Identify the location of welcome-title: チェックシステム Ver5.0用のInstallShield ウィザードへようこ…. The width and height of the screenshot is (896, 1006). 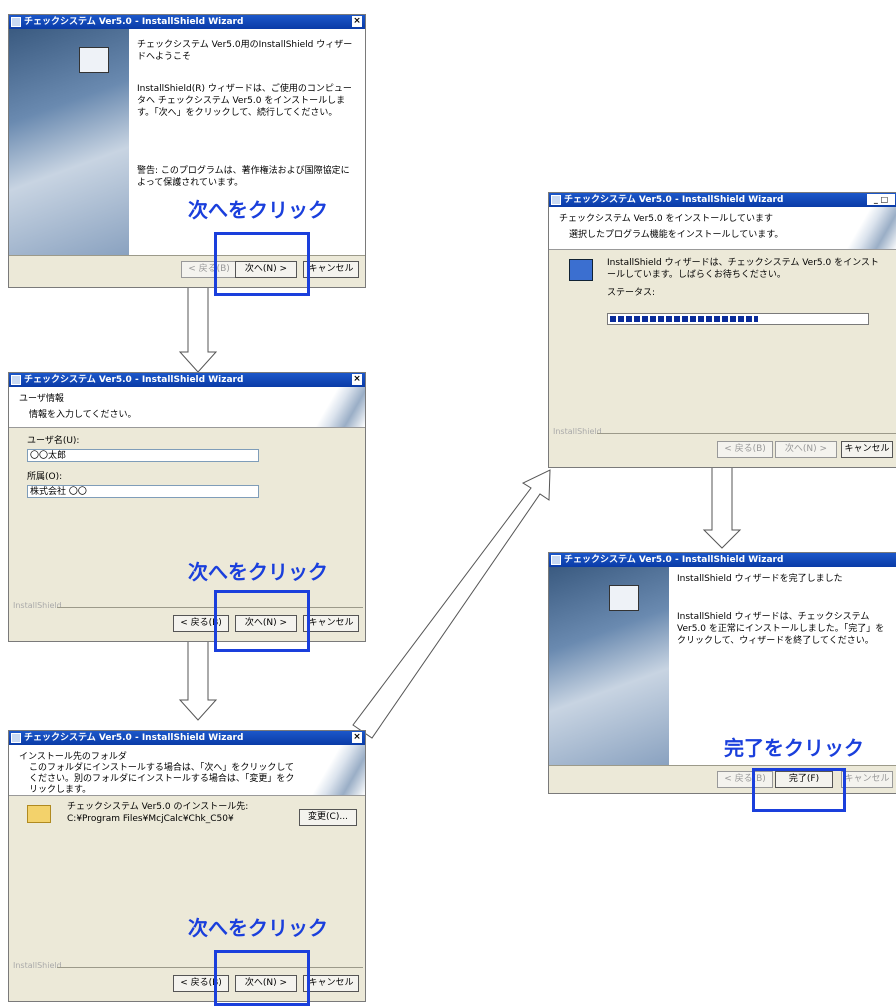
(245, 51).